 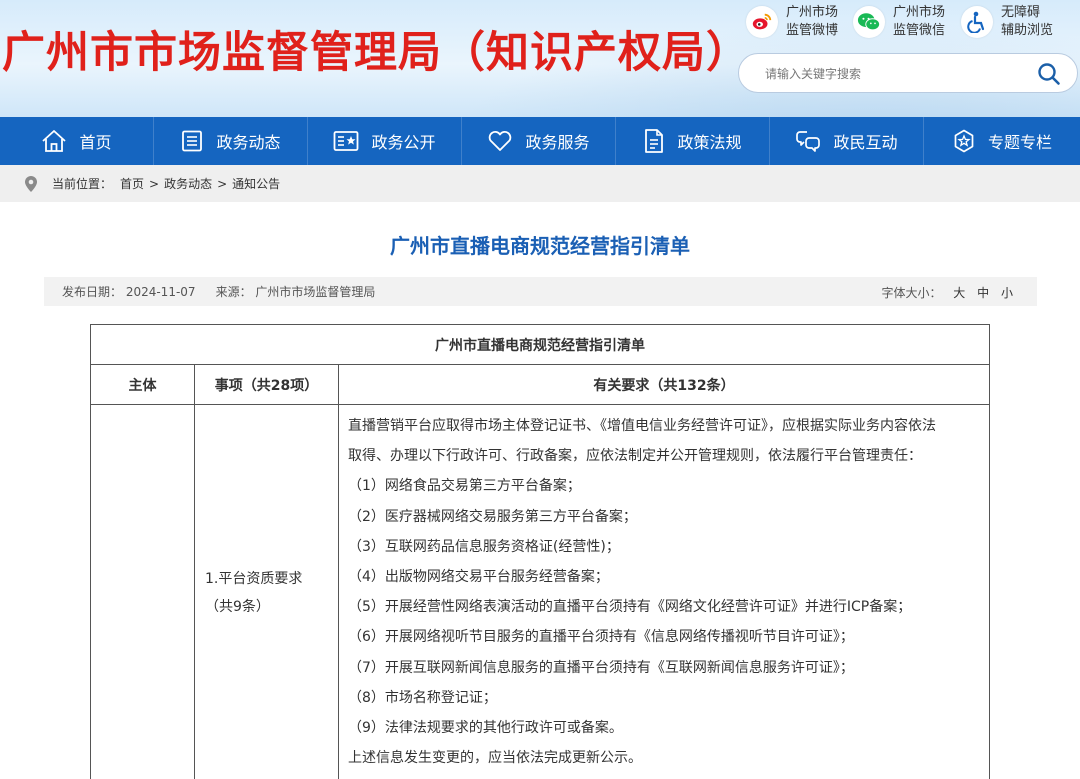 I want to click on header-requirements: 有关要求（共132条）, so click(x=664, y=384).